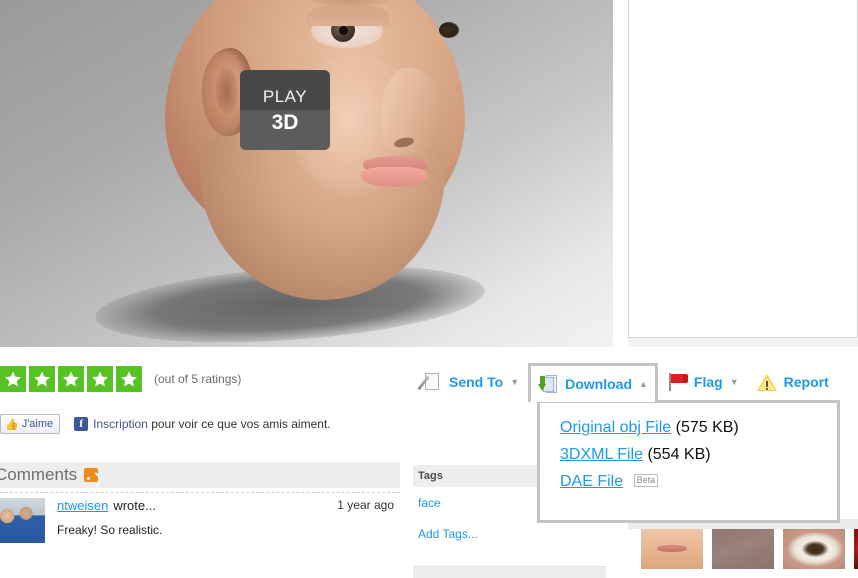  Describe the element at coordinates (598, 383) in the screenshot. I see `download-label: Download` at that location.